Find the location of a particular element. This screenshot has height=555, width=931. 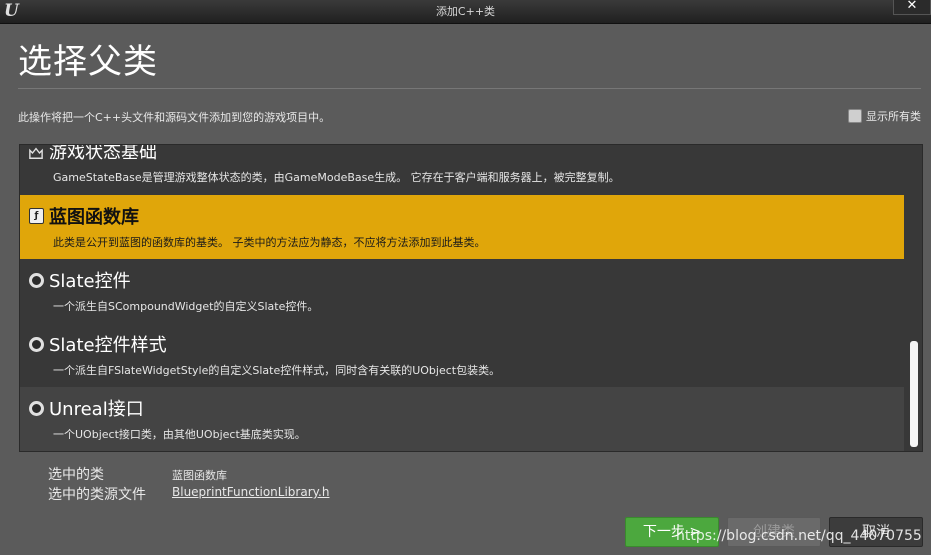

selected-source-file-link: BlueprintFunctionLibrary.h is located at coordinates (250, 492).